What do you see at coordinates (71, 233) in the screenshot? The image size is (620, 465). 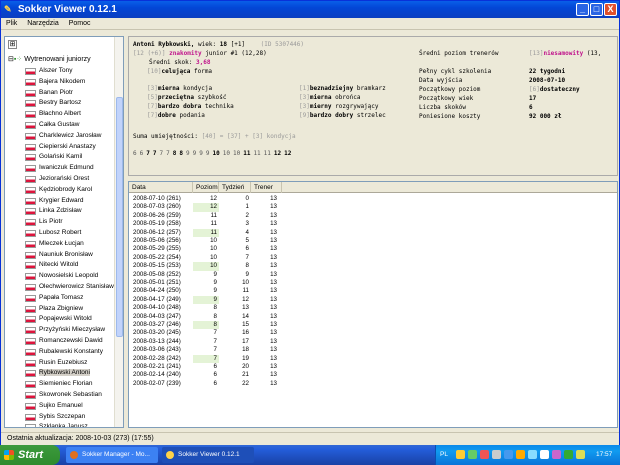 I see `tree-player-item: Lubosz Robert` at bounding box center [71, 233].